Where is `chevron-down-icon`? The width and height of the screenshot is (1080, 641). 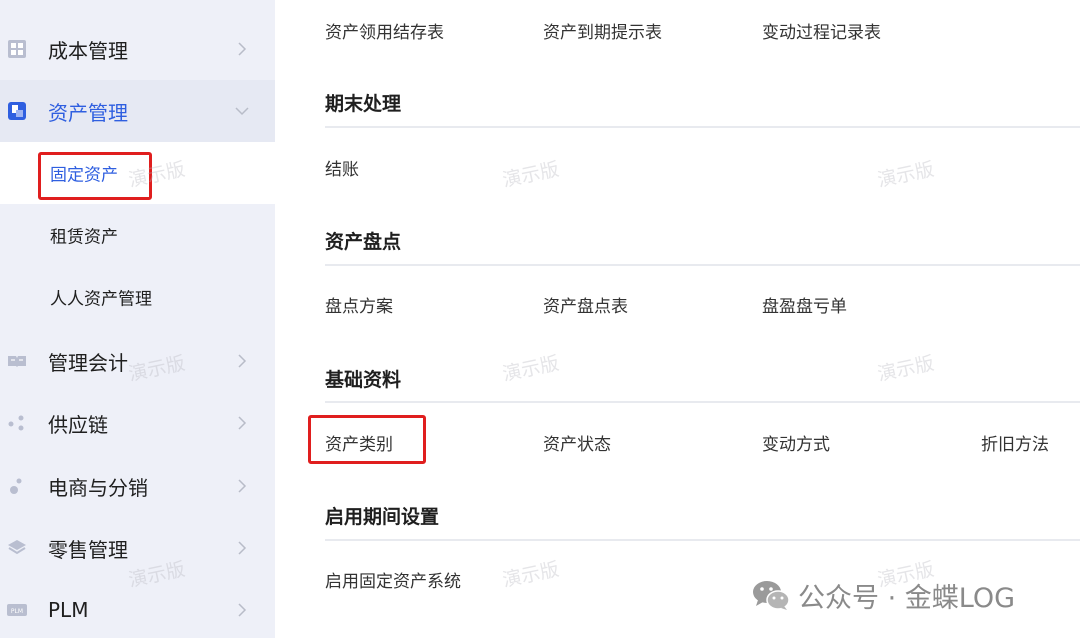
chevron-down-icon is located at coordinates (242, 111).